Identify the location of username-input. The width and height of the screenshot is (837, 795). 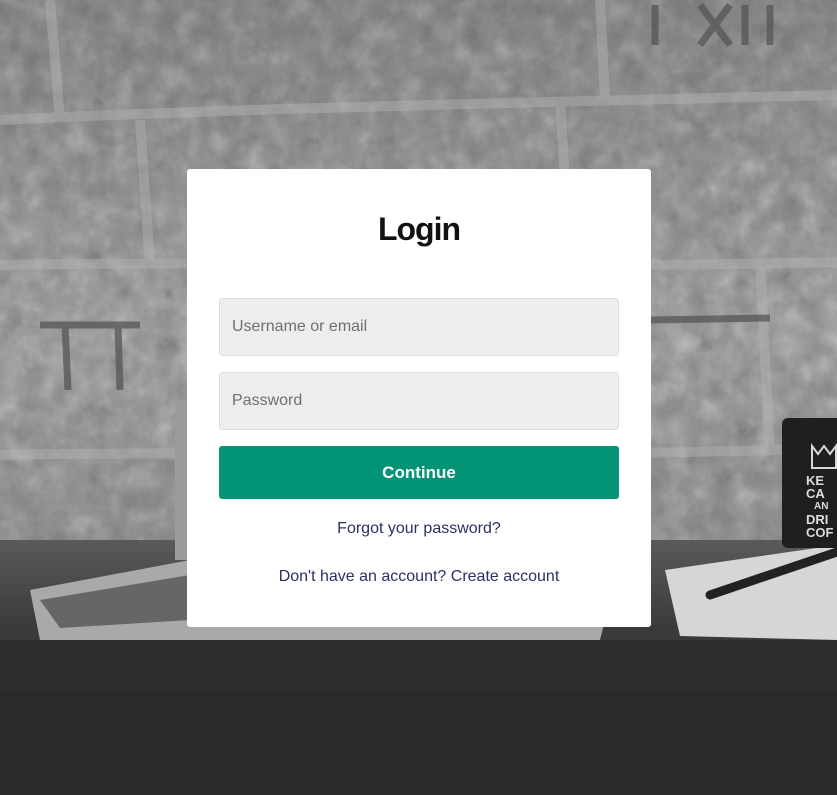
(419, 327).